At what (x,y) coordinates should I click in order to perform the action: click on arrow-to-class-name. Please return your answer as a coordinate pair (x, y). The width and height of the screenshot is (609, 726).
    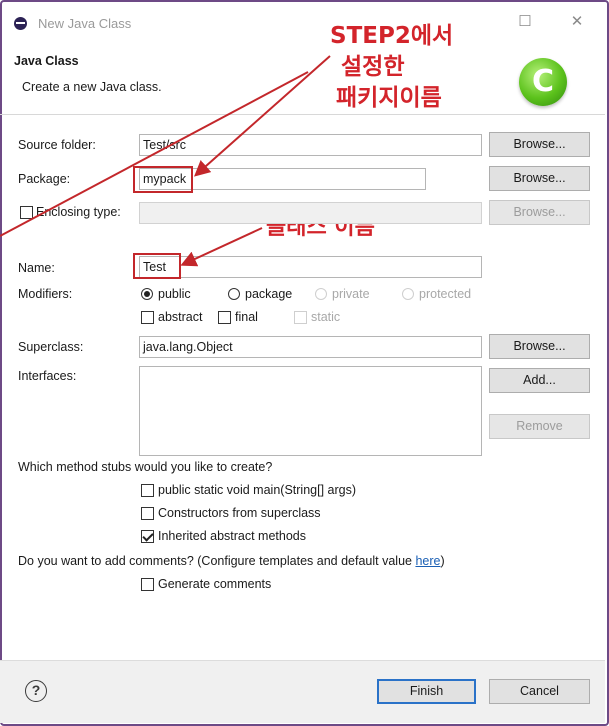
    Looking at the image, I should click on (221, 247).